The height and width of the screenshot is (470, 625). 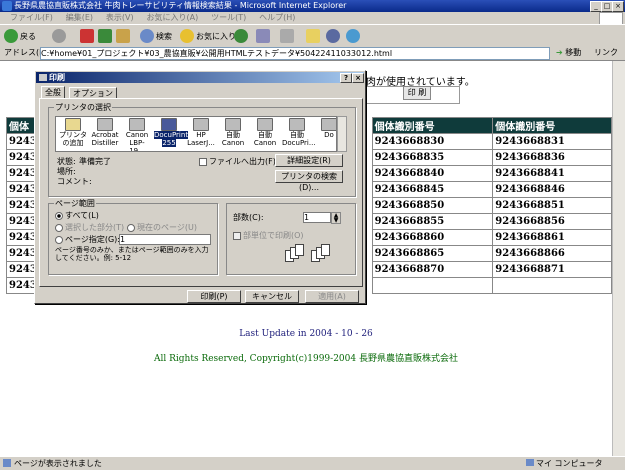 What do you see at coordinates (317, 217) in the screenshot?
I see `copies-input: 1` at bounding box center [317, 217].